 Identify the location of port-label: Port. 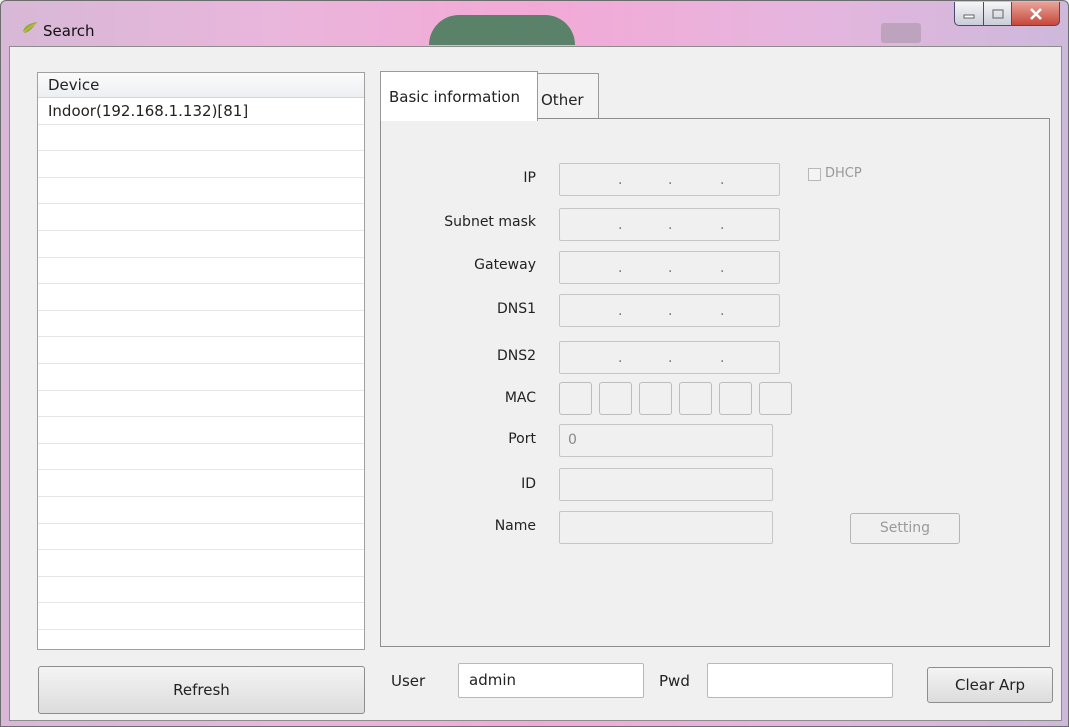
(522, 439).